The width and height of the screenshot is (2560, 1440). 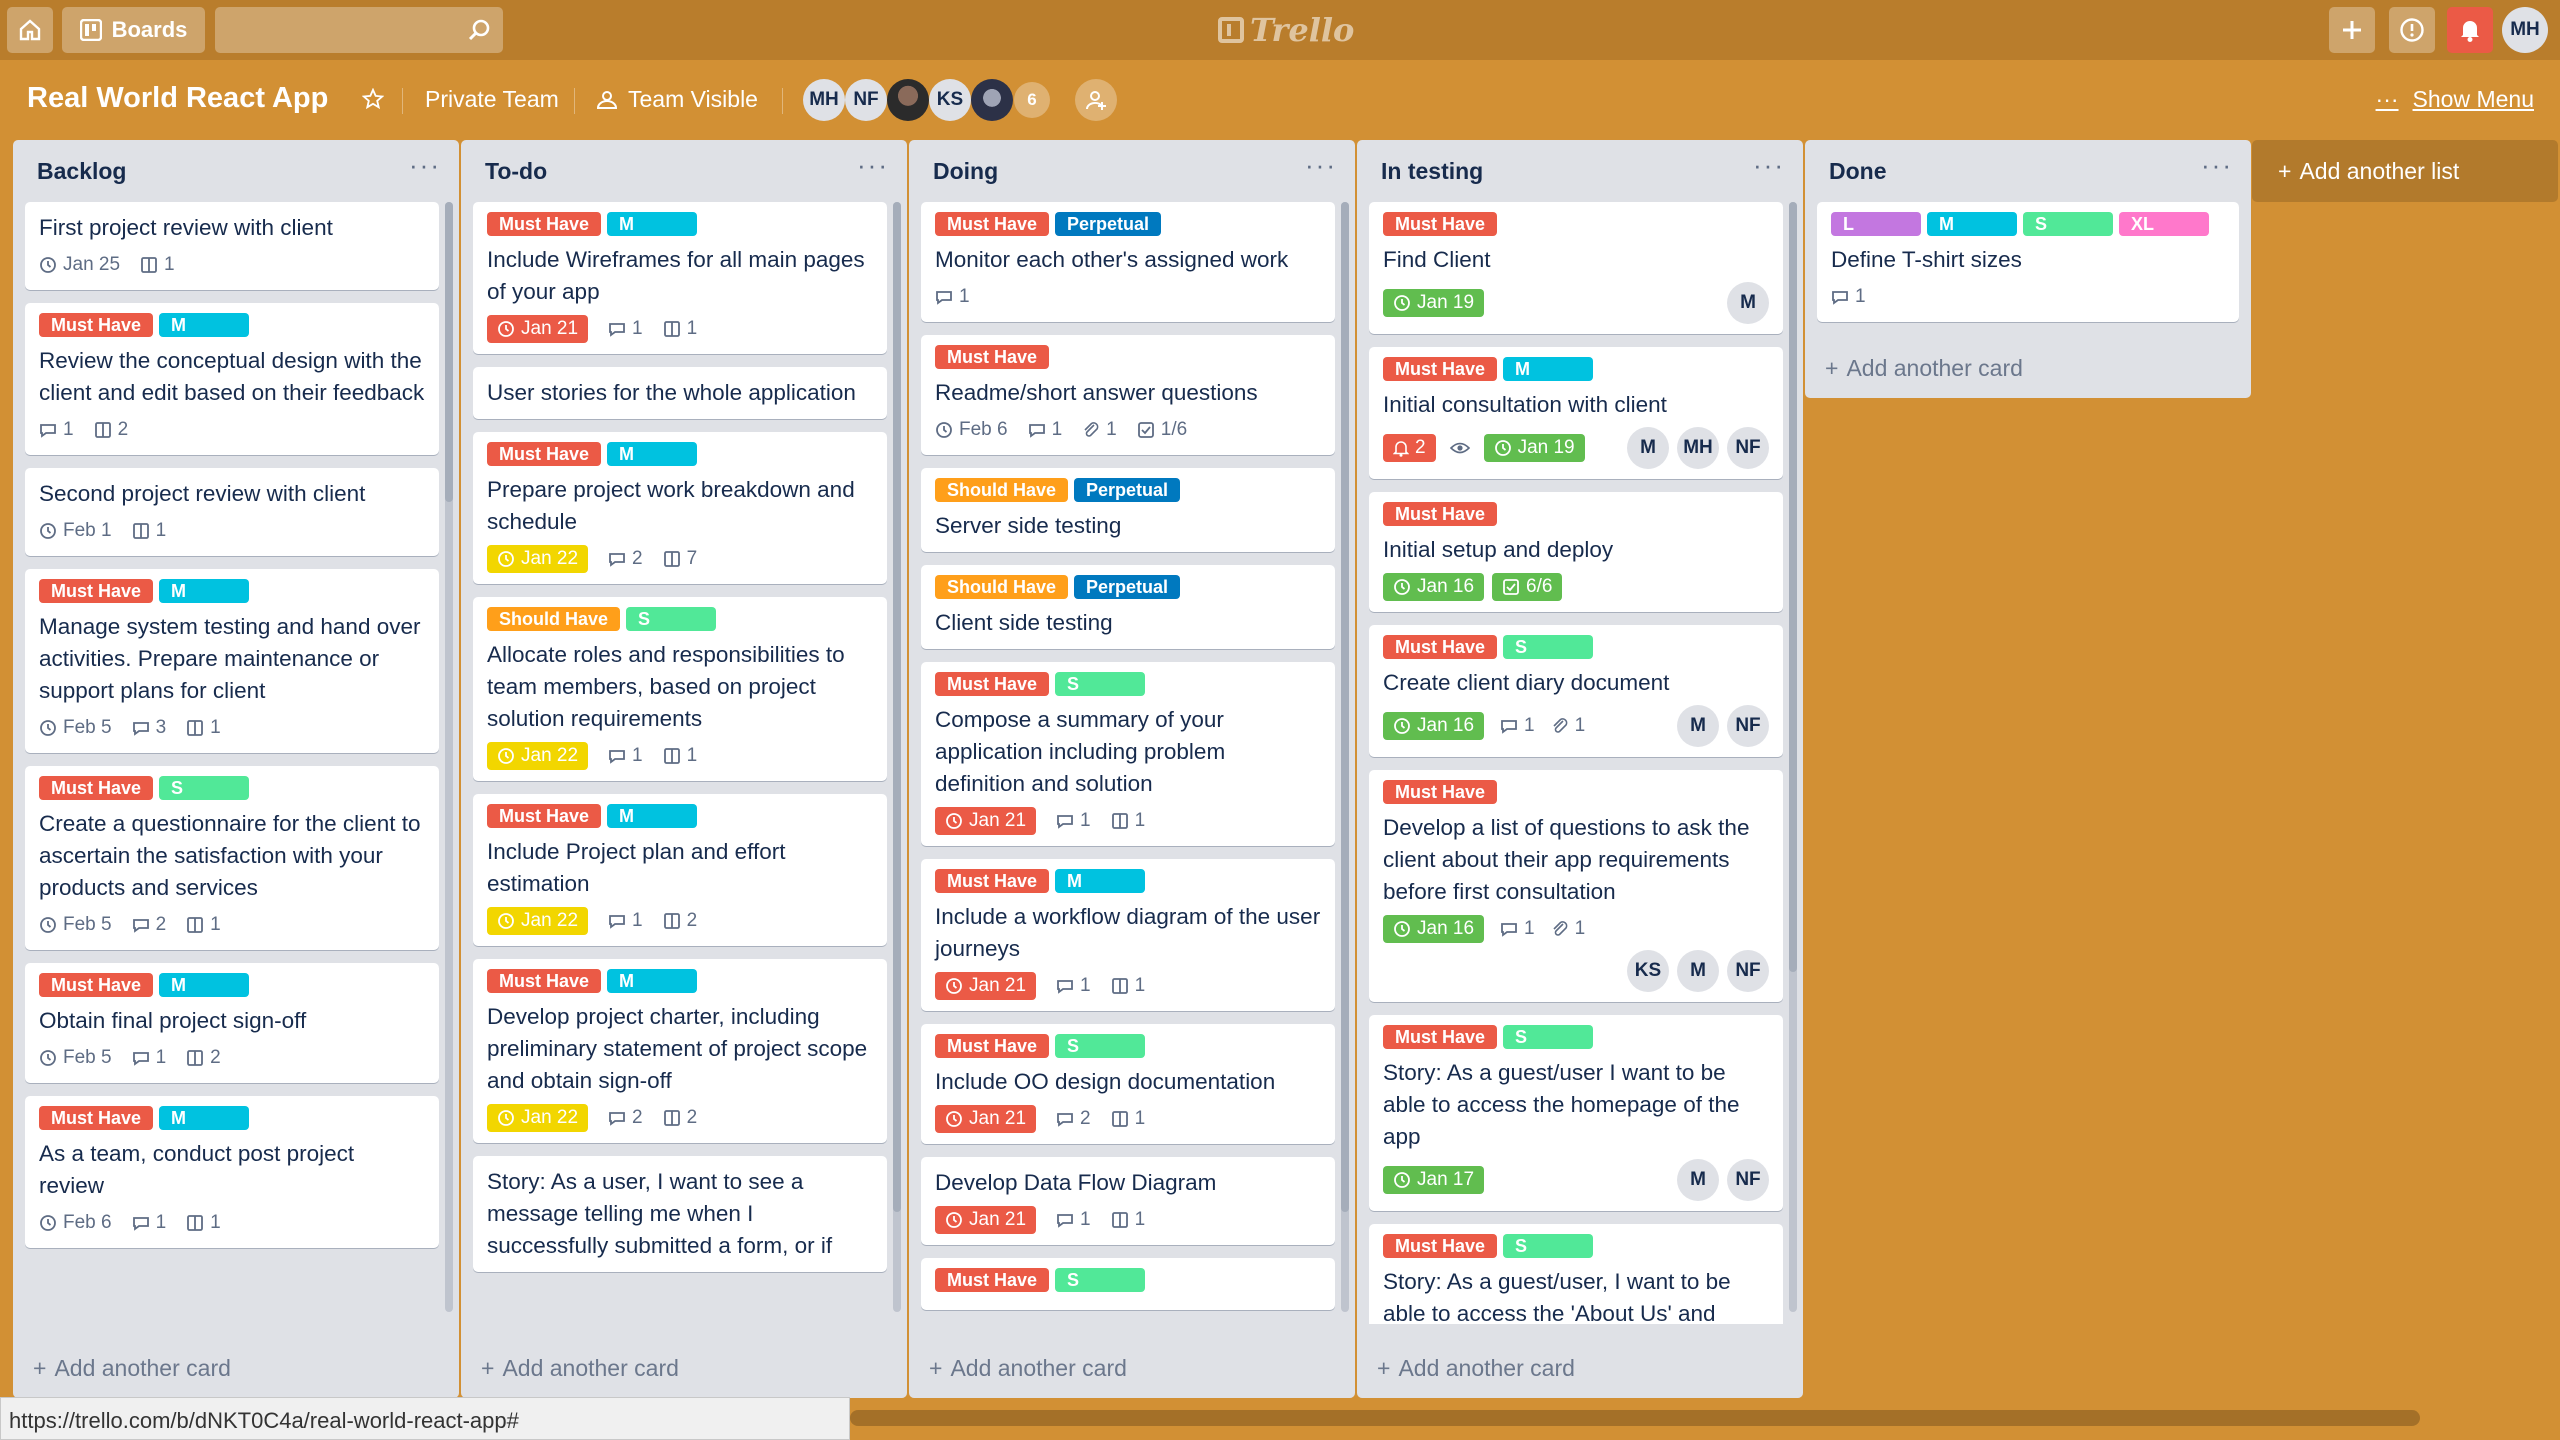 I want to click on card: User stories for the whole application, so click(x=680, y=393).